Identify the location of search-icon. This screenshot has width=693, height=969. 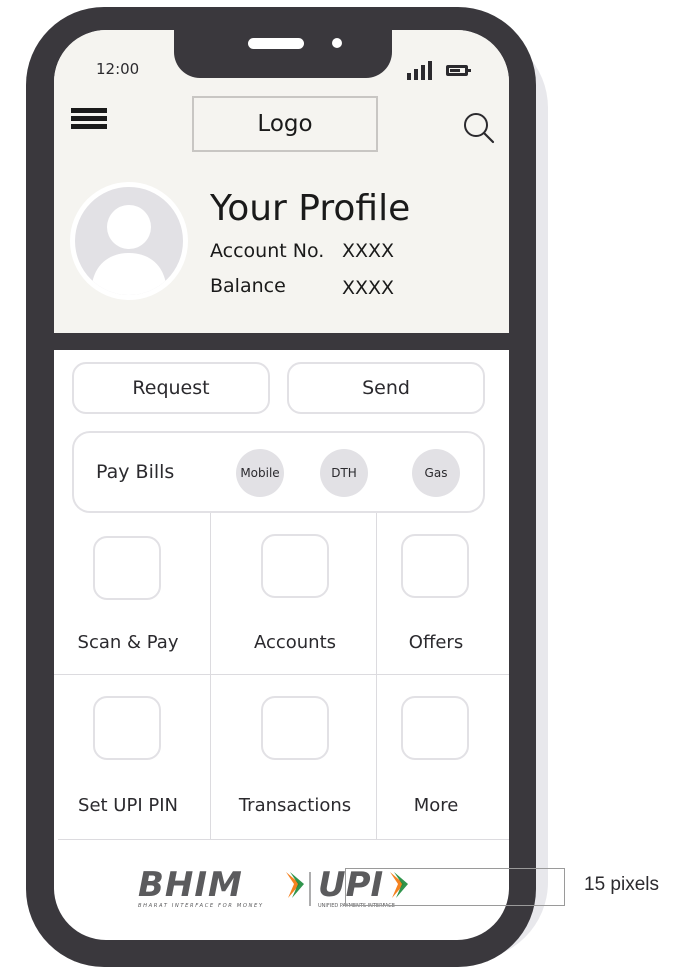
(479, 128).